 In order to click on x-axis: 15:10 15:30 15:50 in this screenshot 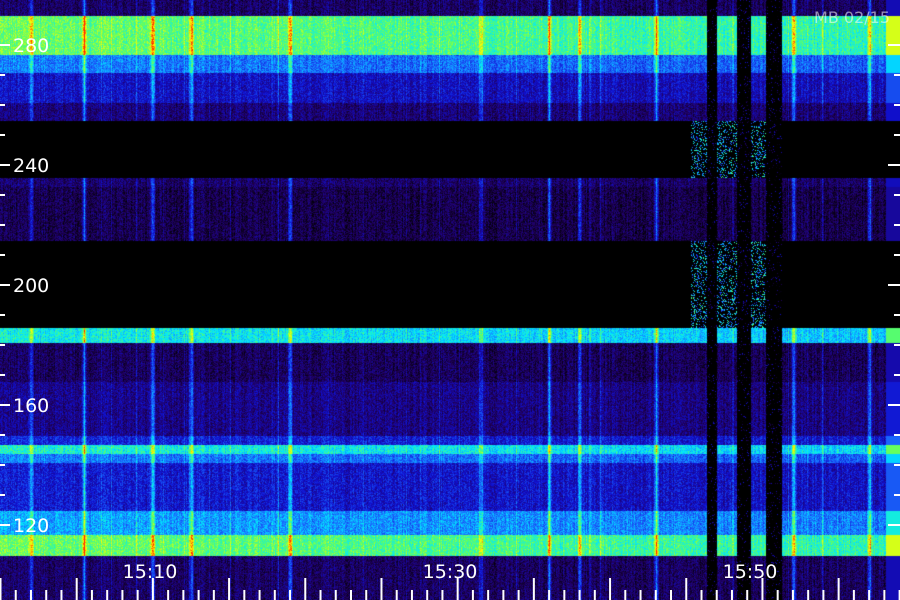, I will do `click(450, 580)`.